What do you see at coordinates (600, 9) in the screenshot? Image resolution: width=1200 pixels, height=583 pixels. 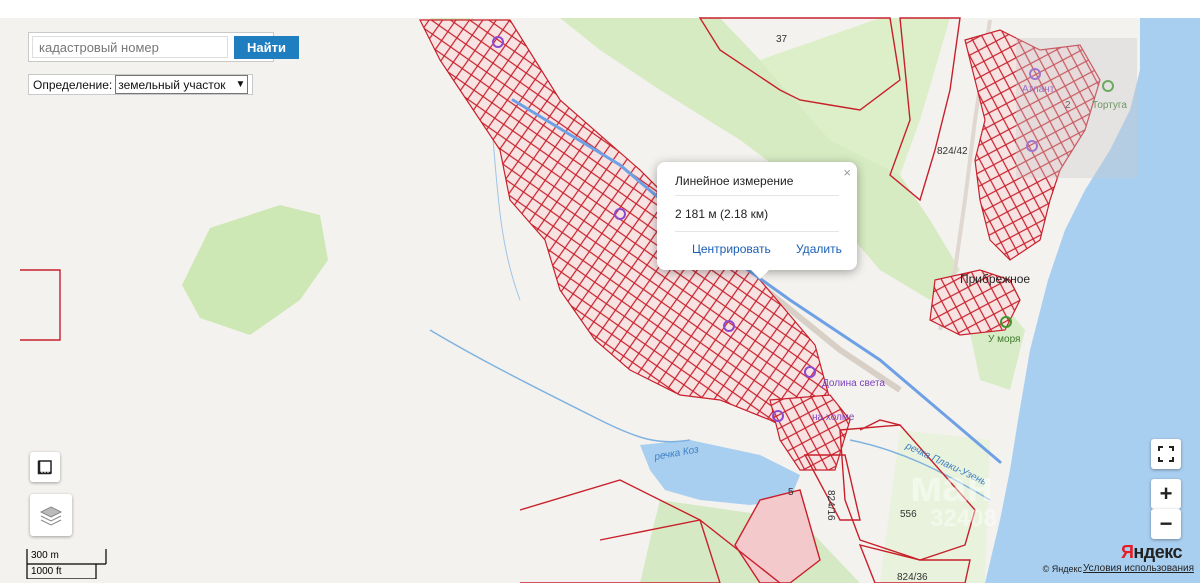 I see `map-top-border` at bounding box center [600, 9].